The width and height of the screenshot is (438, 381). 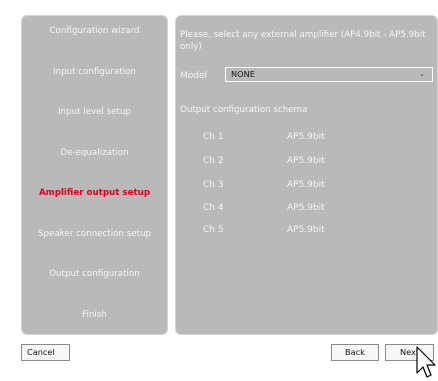 I want to click on channel-row: Ch 3 AP5.9bit, so click(x=303, y=186).